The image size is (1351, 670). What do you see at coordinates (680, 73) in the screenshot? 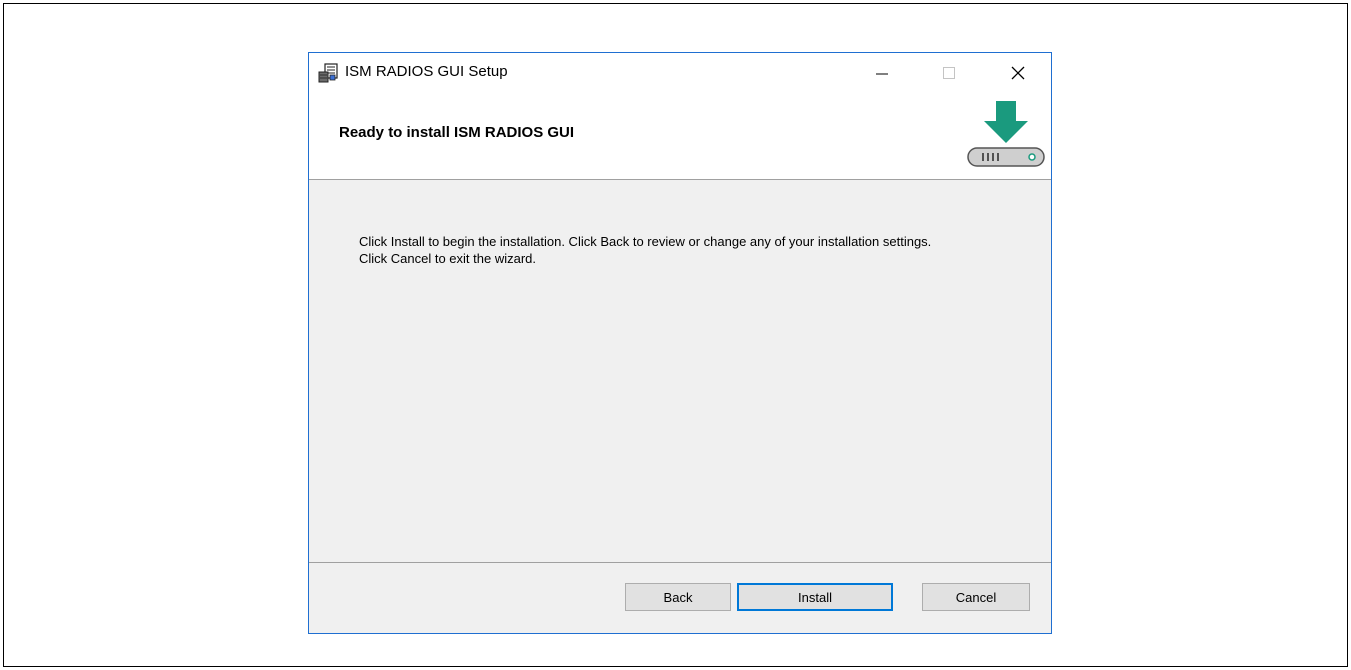
I see `title-bar: ISM RADIOS GUI Setup` at bounding box center [680, 73].